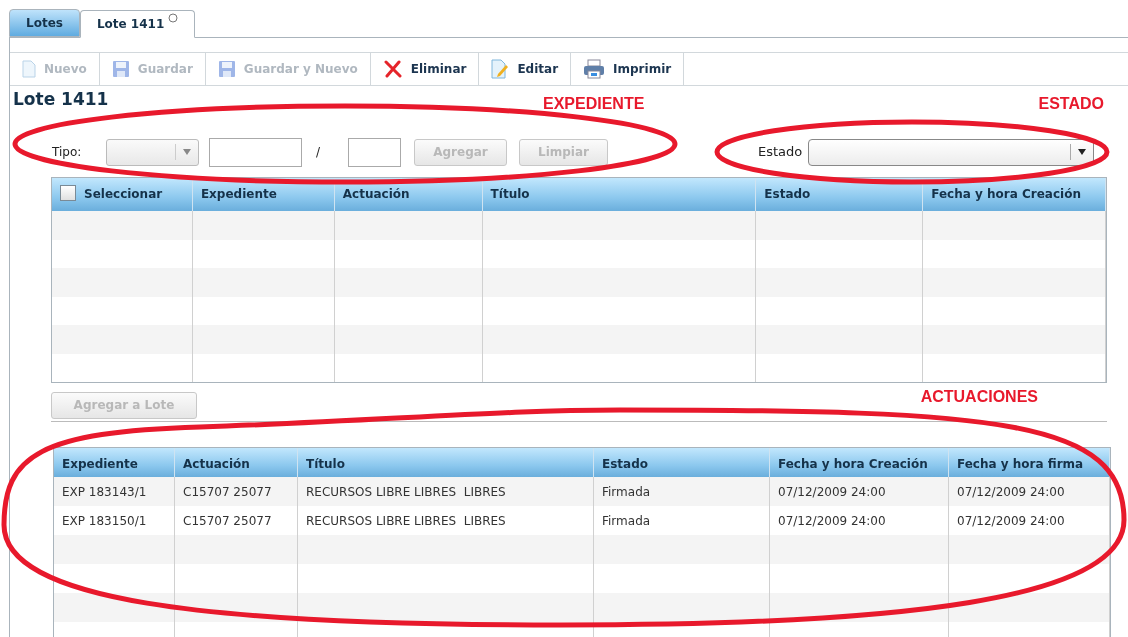 The height and width of the screenshot is (637, 1128). What do you see at coordinates (628, 69) in the screenshot?
I see `toolbar-button: Imprimir` at bounding box center [628, 69].